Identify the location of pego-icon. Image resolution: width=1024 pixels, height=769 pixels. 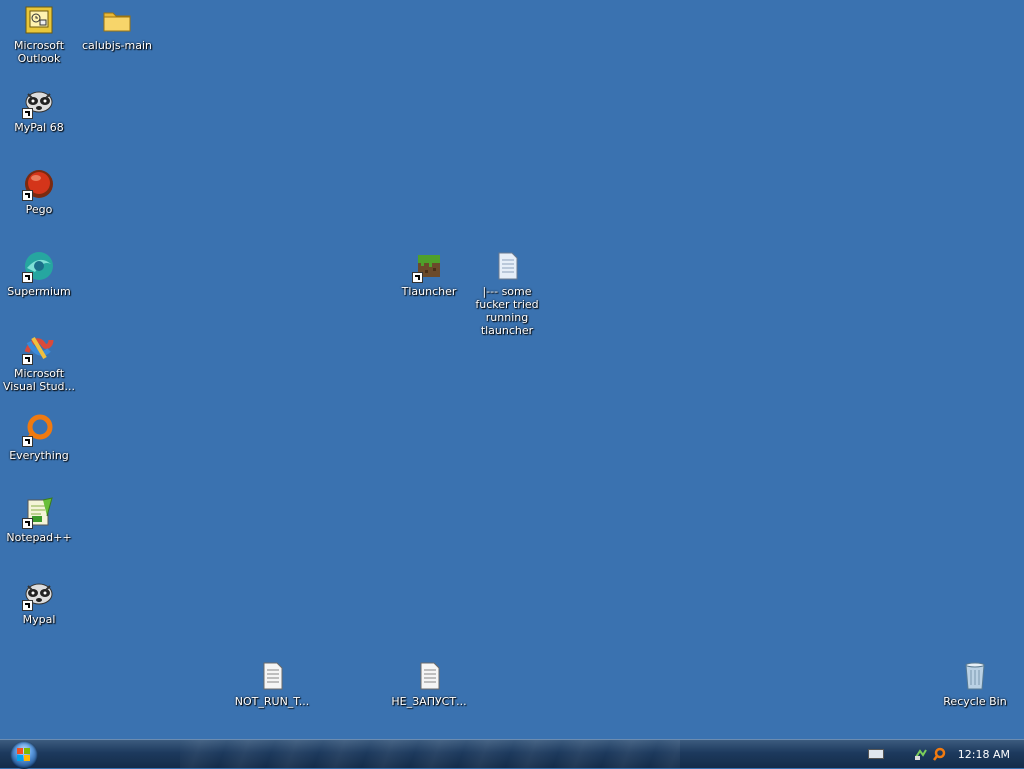
(38, 184).